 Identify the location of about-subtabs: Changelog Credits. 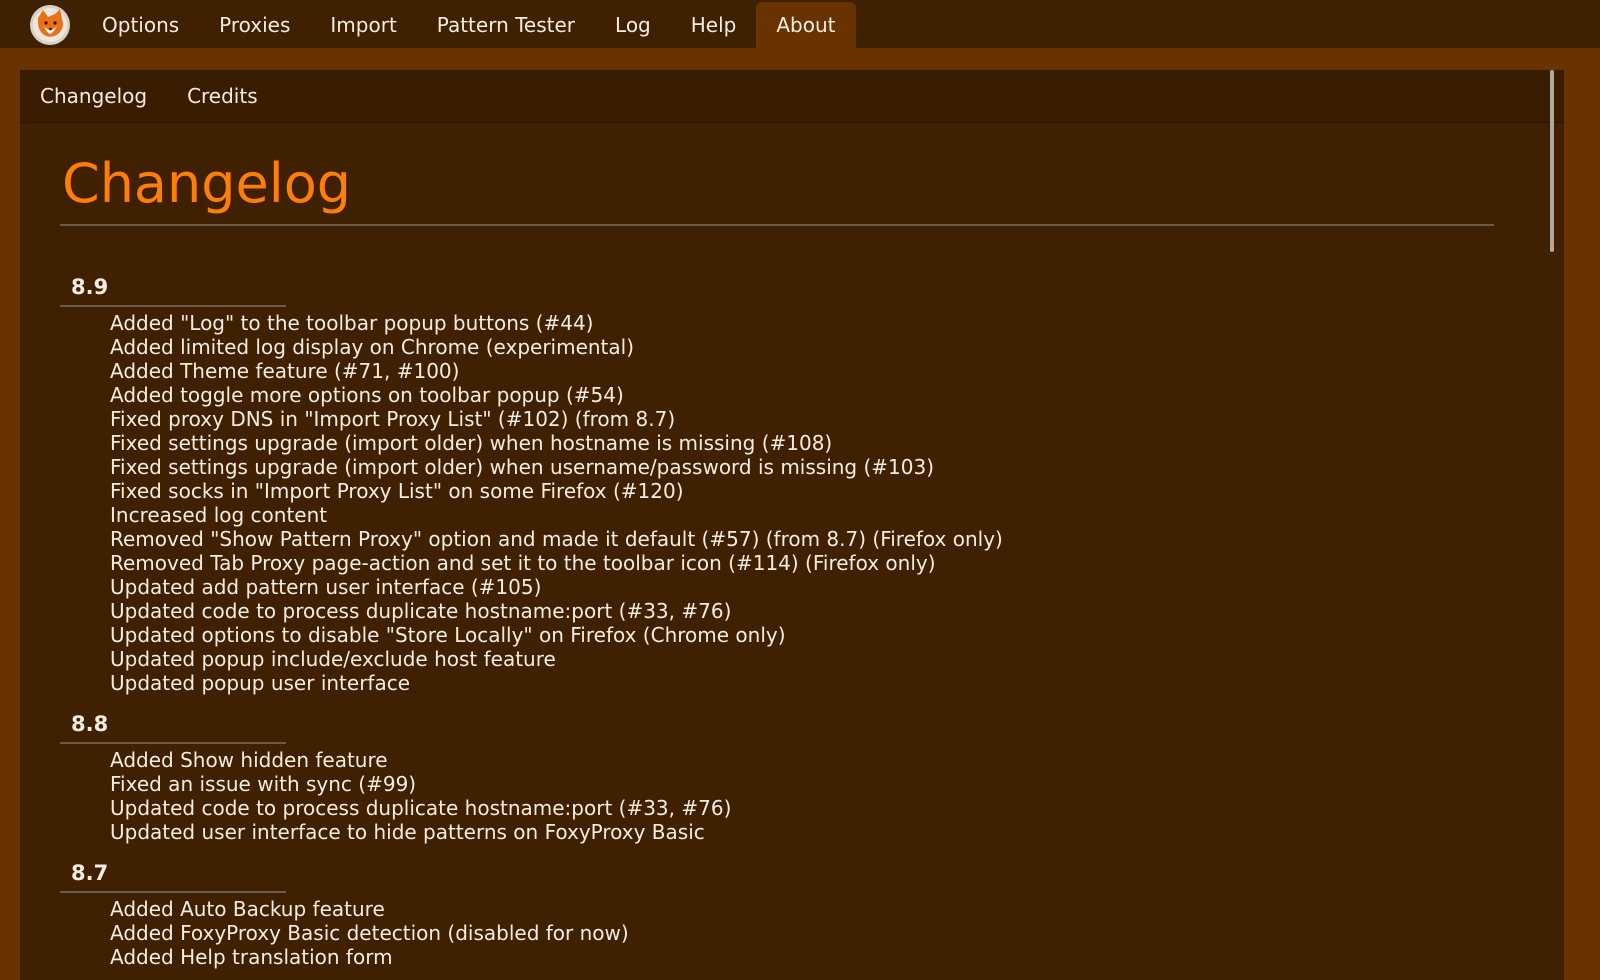
(792, 96).